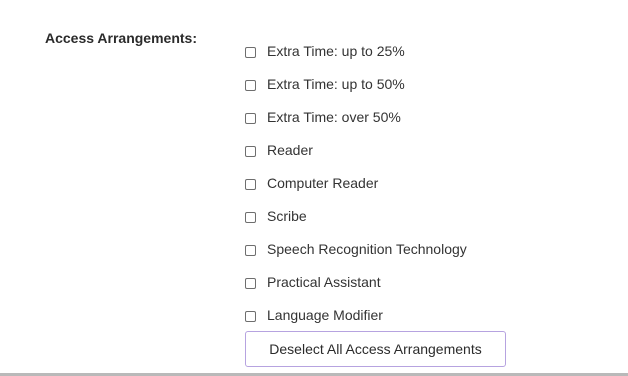 This screenshot has width=628, height=376. I want to click on option-label: Speech Recognition Technology, so click(367, 248).